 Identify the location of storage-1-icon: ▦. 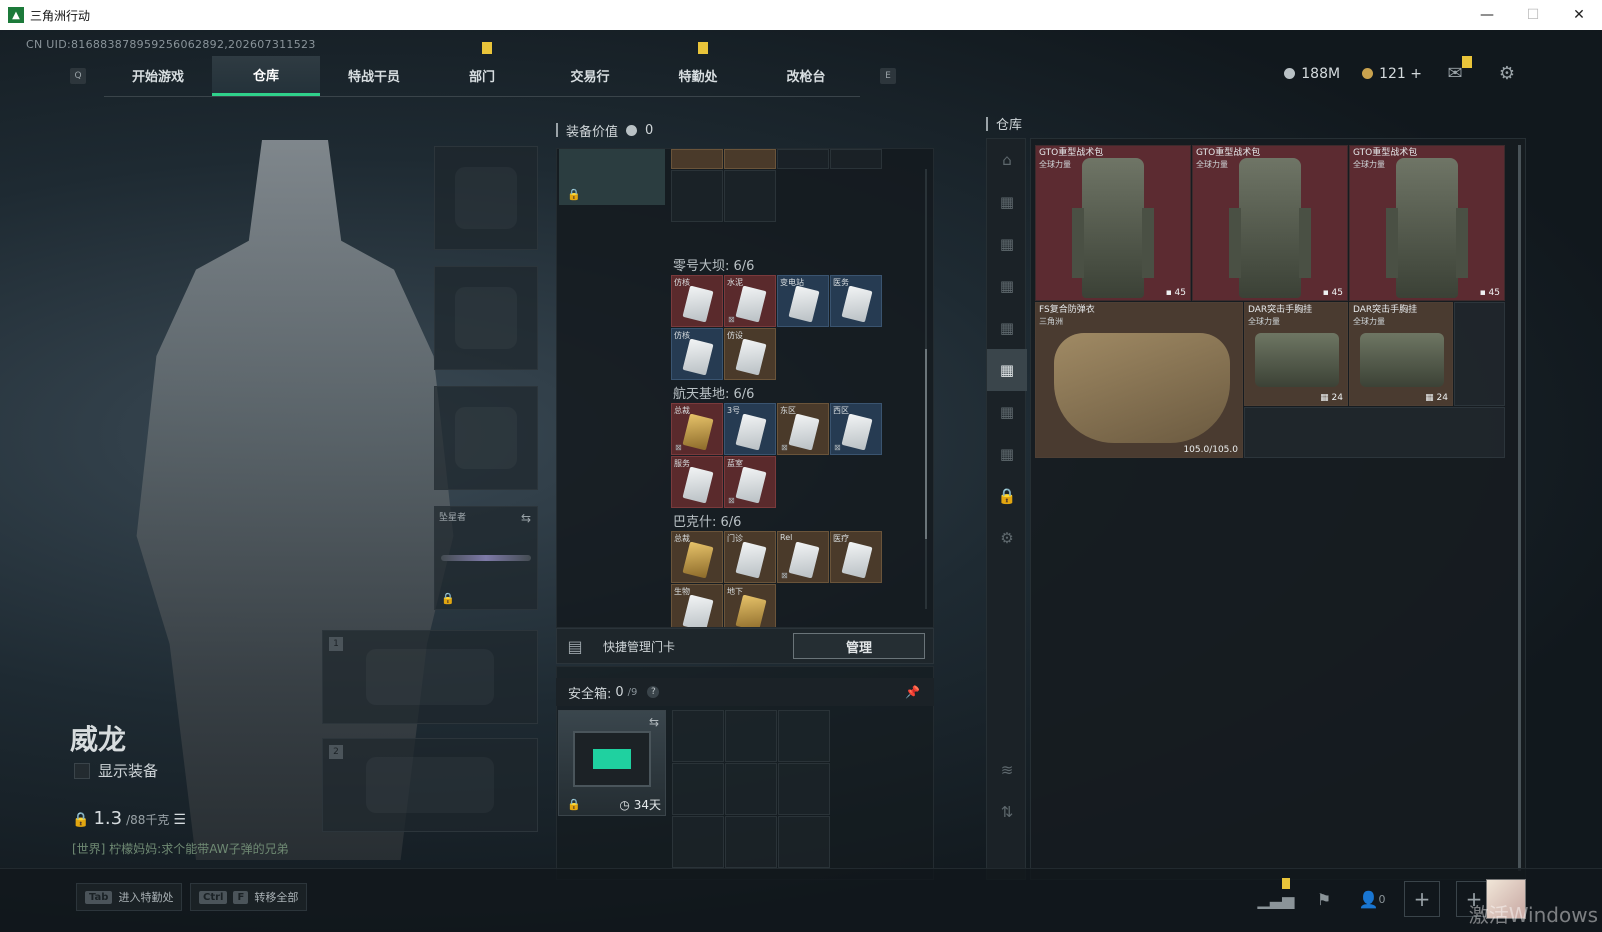
(1007, 202).